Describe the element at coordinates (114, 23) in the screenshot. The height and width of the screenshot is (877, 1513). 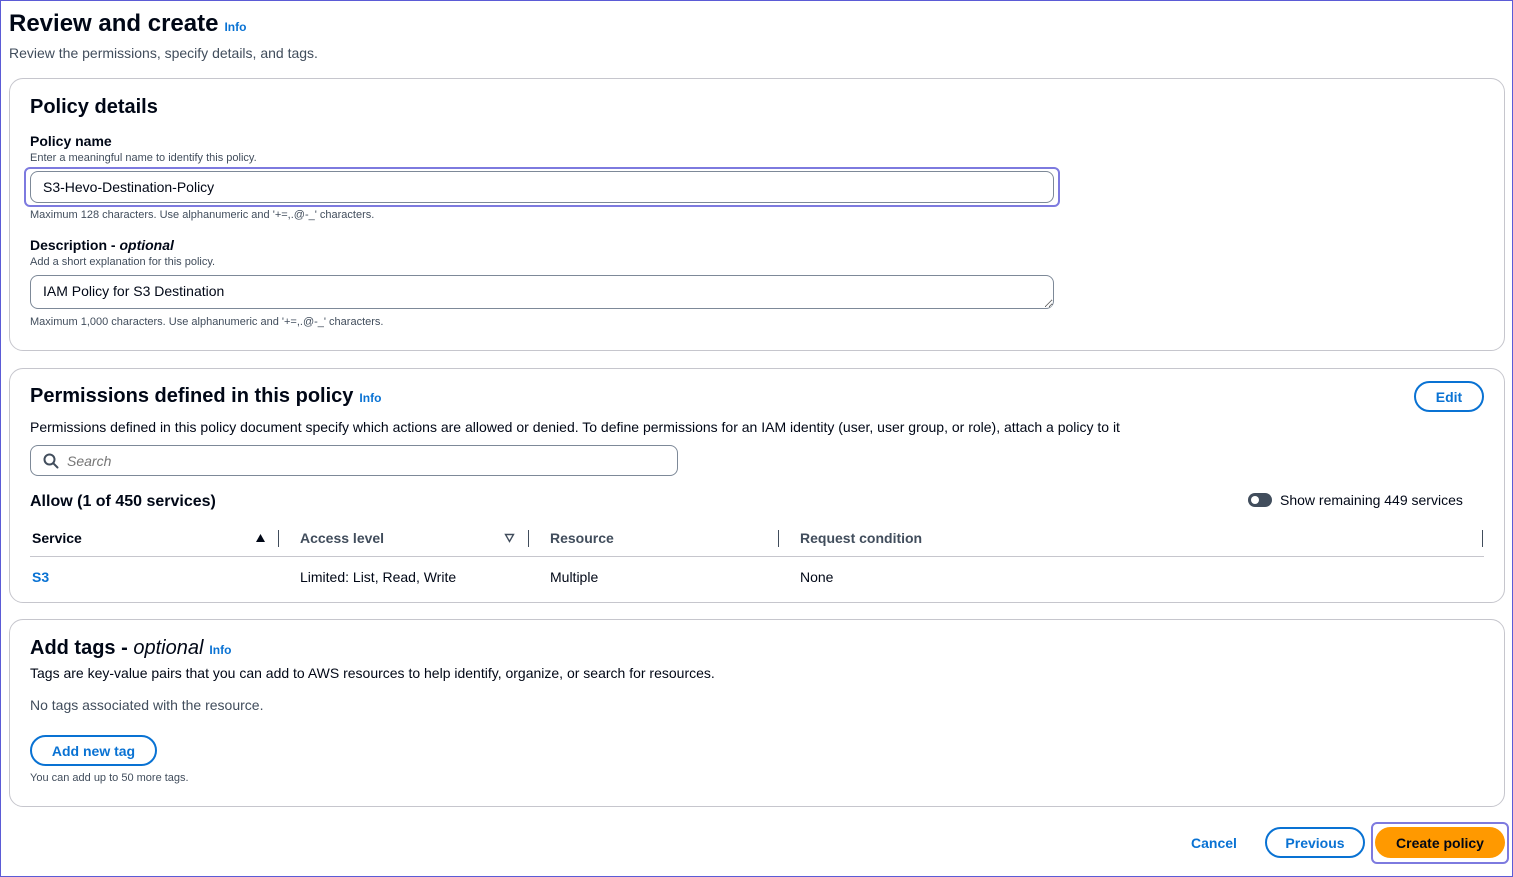
I see `page-title: Review and create` at that location.